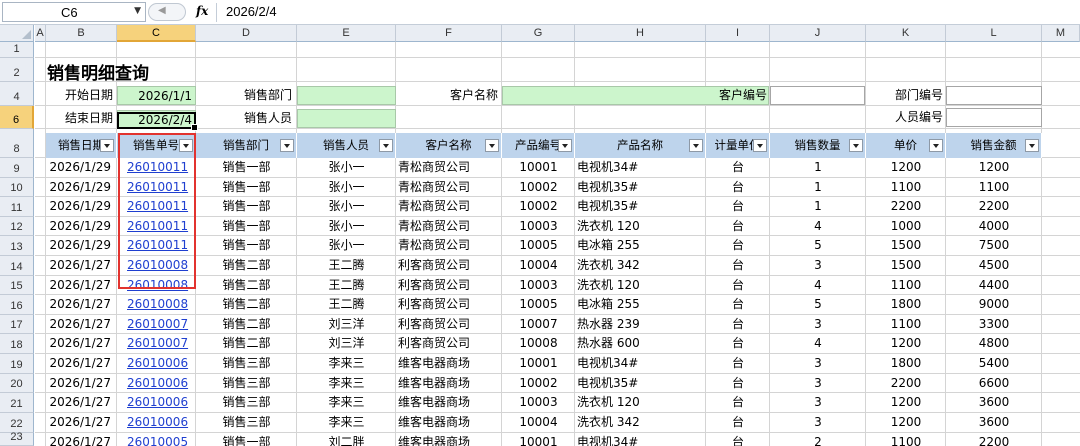 The image size is (1080, 446). I want to click on row-number: 19, so click(16, 365).